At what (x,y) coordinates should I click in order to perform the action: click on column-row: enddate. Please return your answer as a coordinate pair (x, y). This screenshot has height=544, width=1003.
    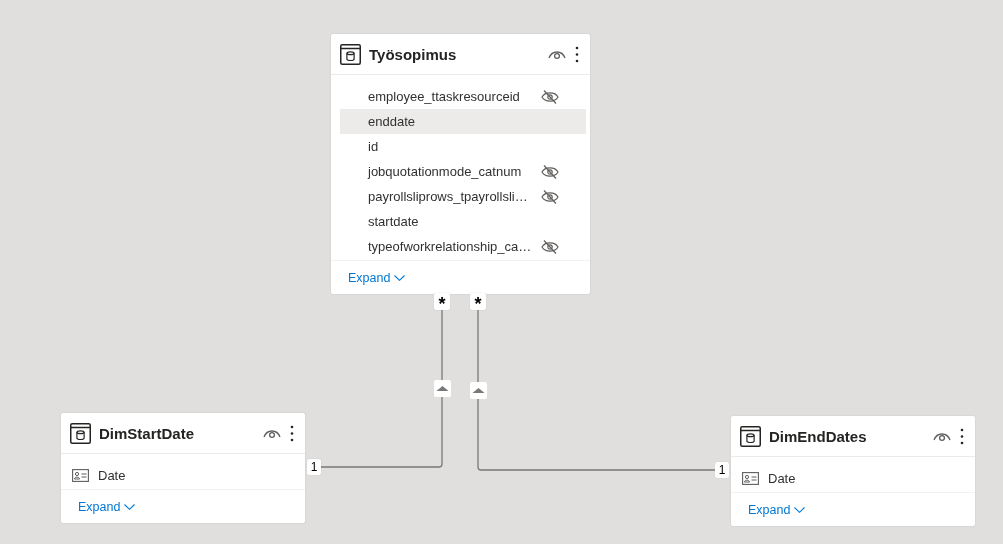
    Looking at the image, I should click on (463, 121).